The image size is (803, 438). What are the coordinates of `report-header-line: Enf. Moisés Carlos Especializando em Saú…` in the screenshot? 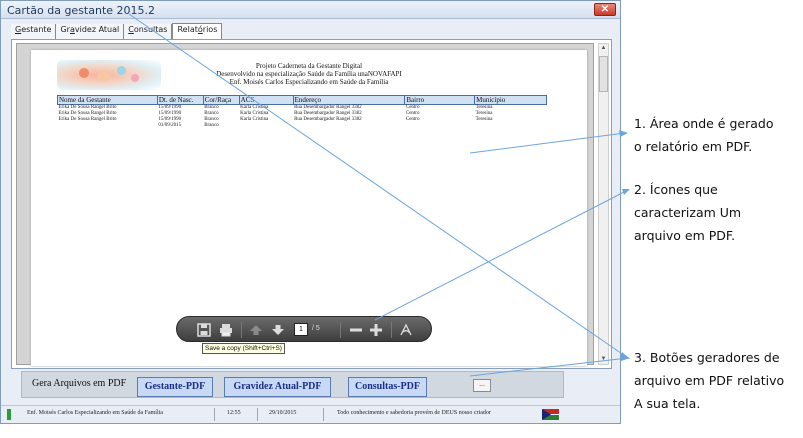 It's located at (309, 82).